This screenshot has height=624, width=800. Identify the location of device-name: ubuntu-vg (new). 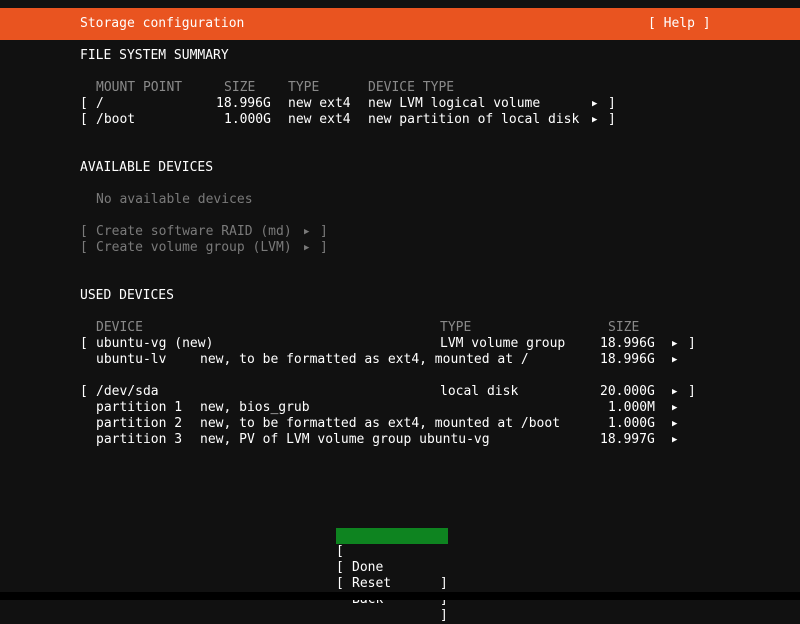
(155, 343).